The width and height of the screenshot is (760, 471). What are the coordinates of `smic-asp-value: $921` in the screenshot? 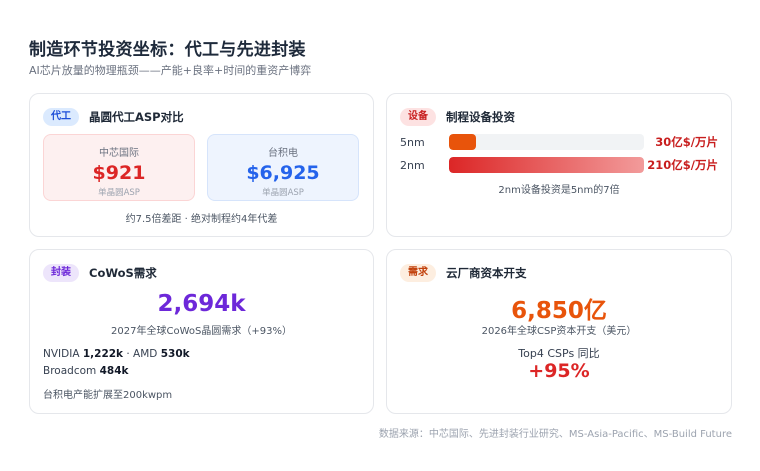 It's located at (119, 173).